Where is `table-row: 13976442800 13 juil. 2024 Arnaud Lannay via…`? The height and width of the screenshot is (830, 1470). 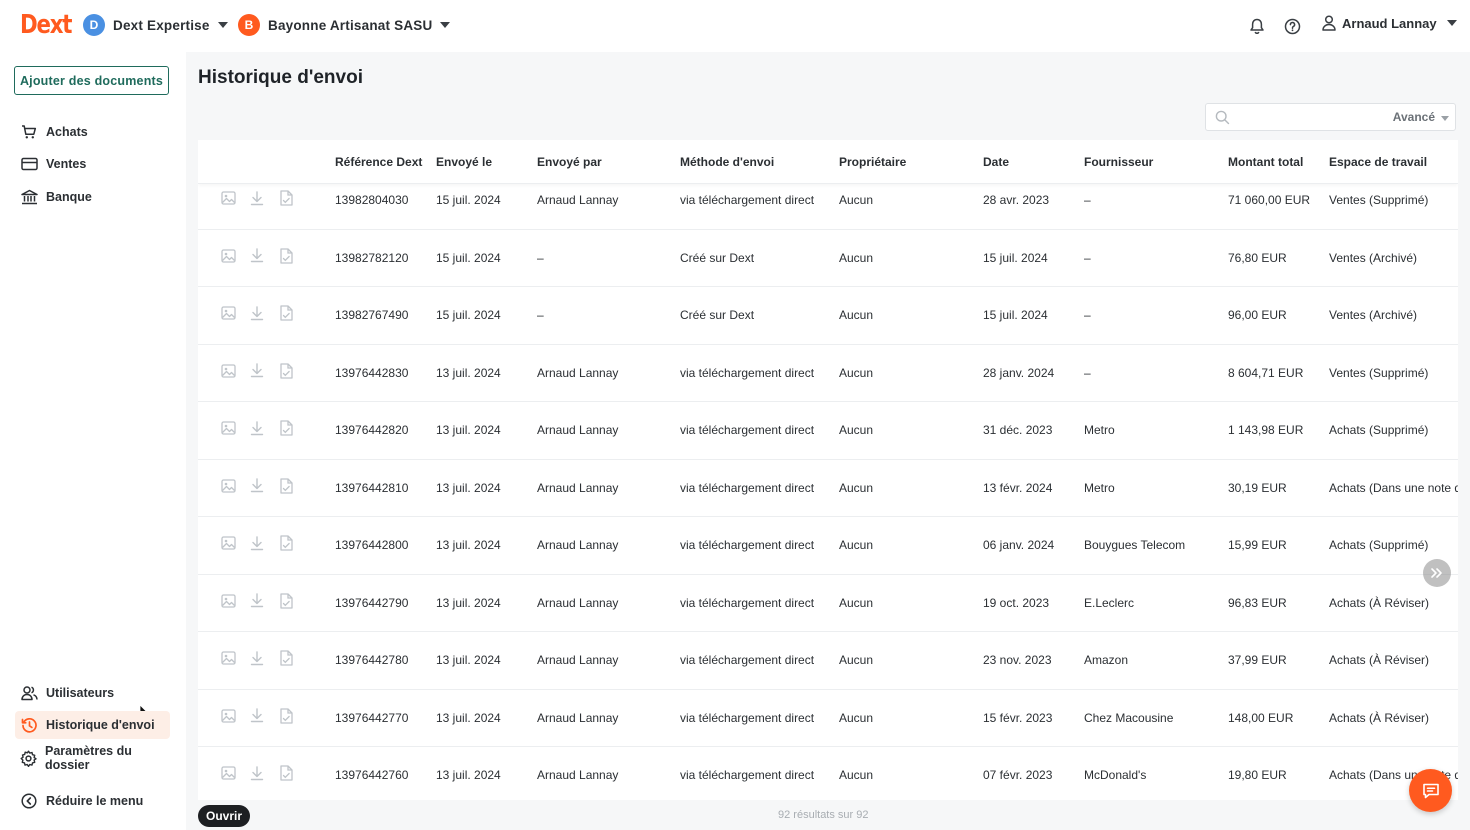
table-row: 13976442800 13 juil. 2024 Arnaud Lannay via… is located at coordinates (828, 546).